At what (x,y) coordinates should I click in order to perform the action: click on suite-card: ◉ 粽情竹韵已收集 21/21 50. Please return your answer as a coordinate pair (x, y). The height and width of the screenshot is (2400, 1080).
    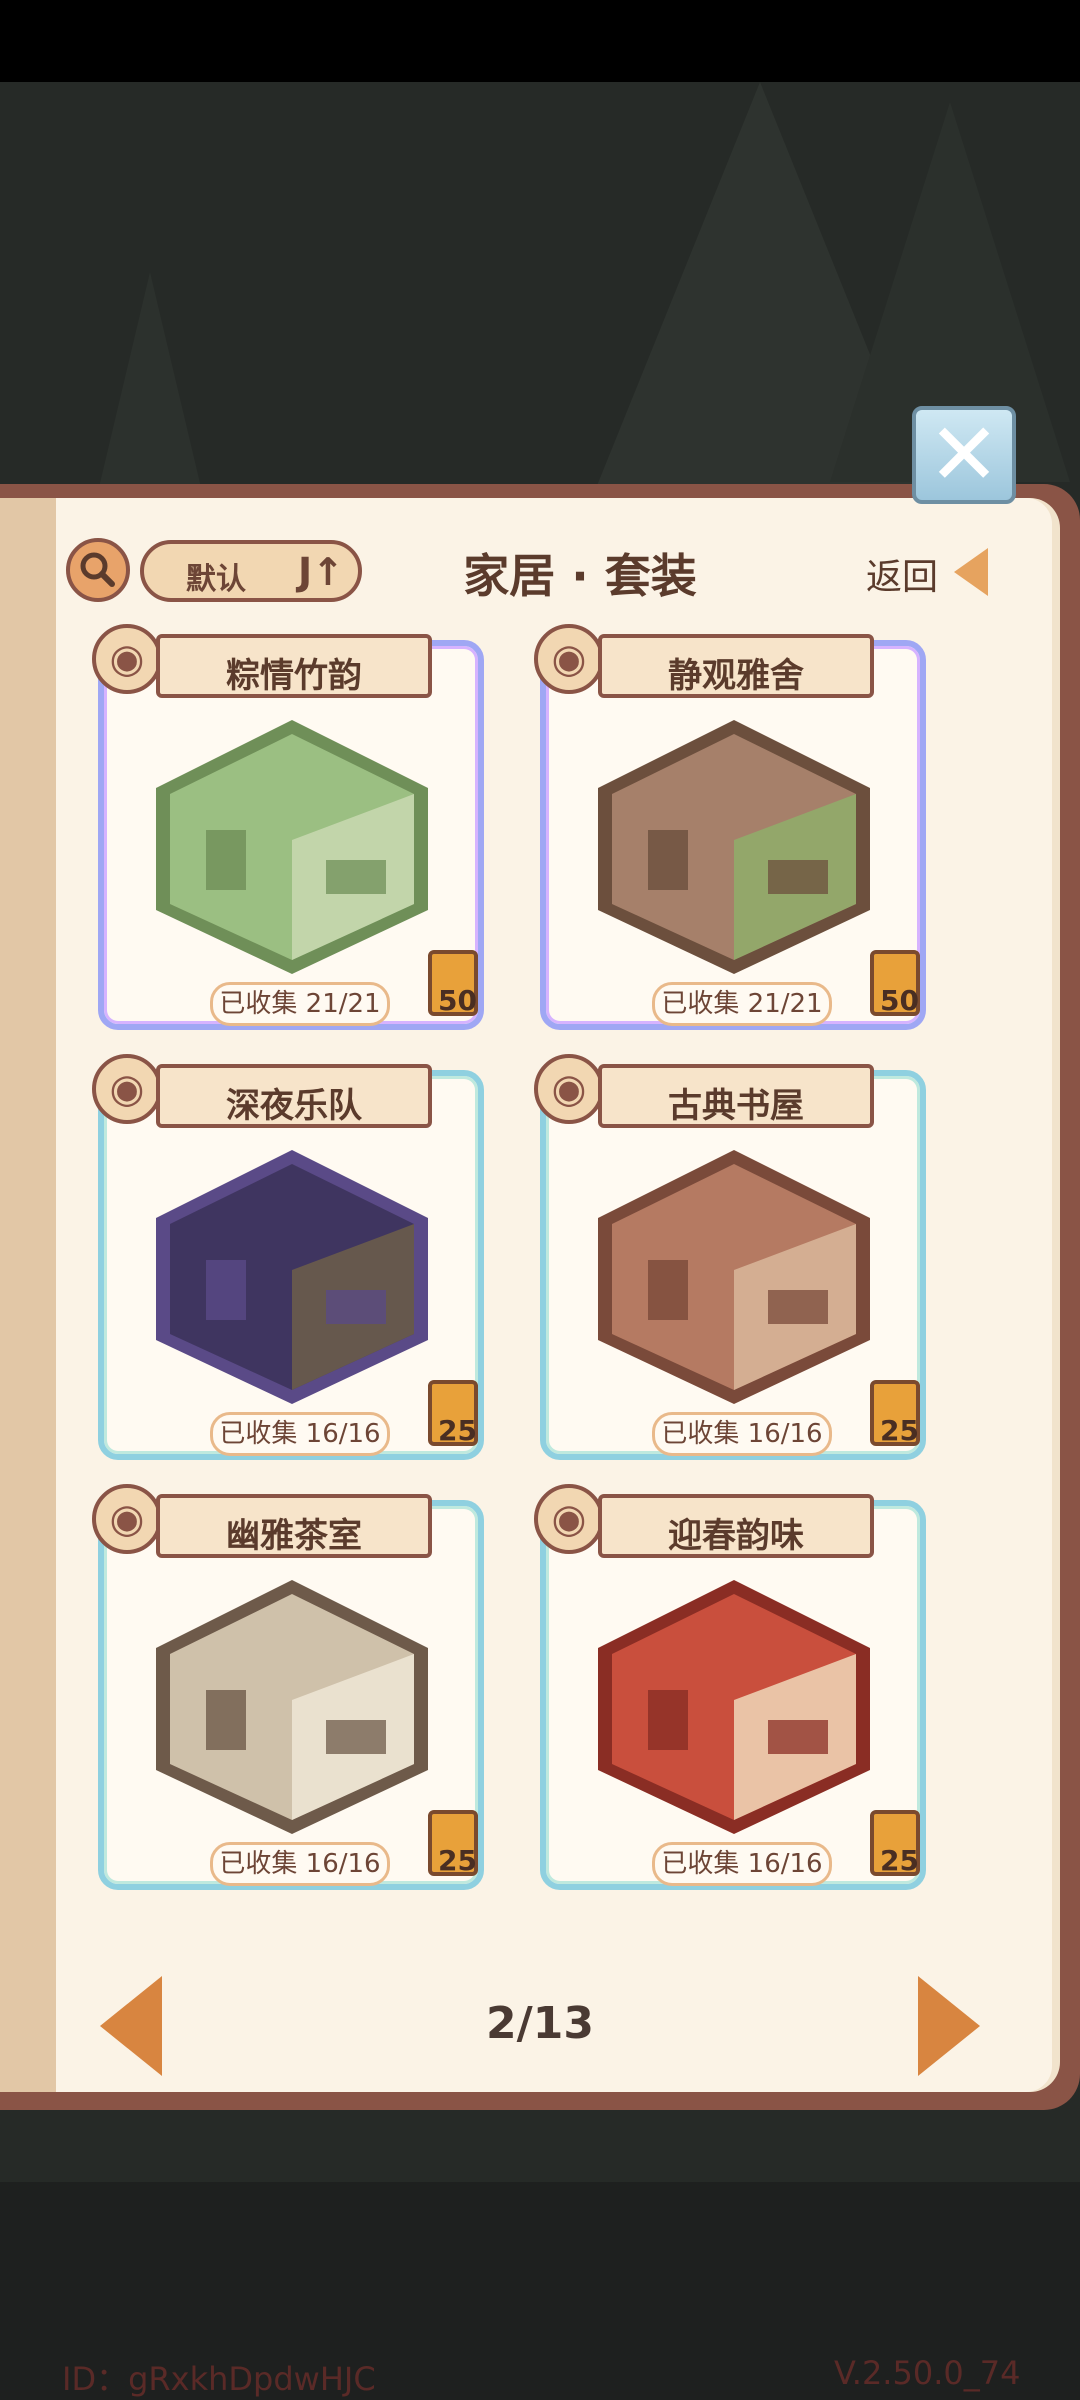
    Looking at the image, I should click on (291, 827).